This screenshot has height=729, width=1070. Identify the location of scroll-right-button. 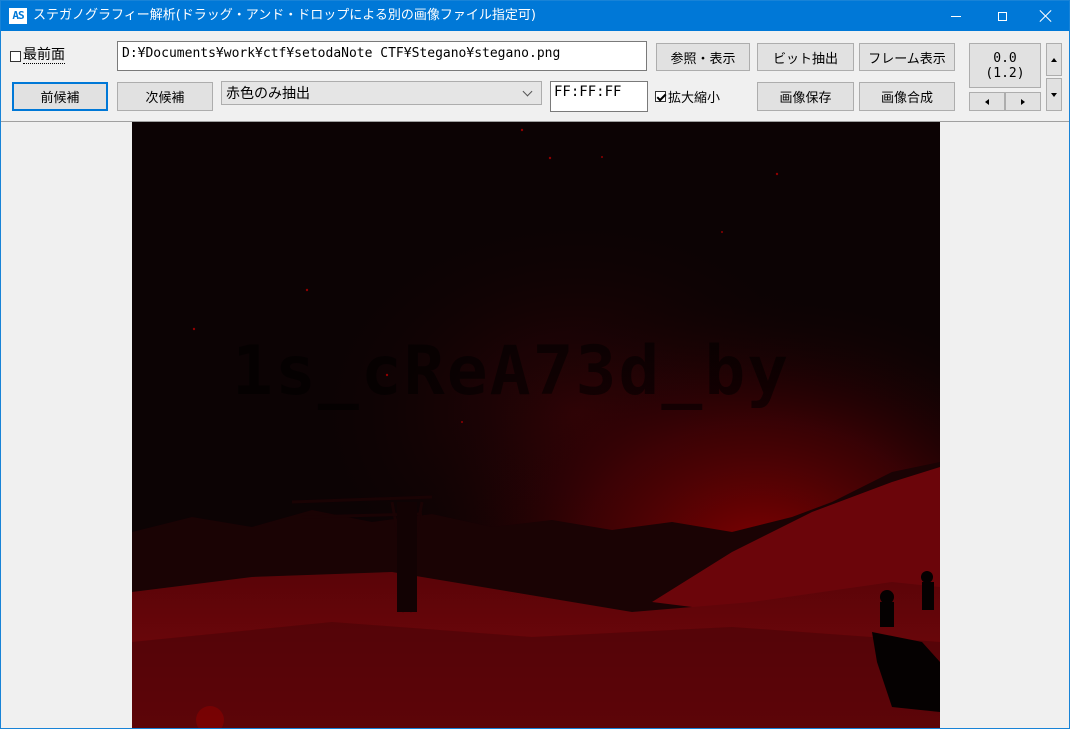
(1023, 101).